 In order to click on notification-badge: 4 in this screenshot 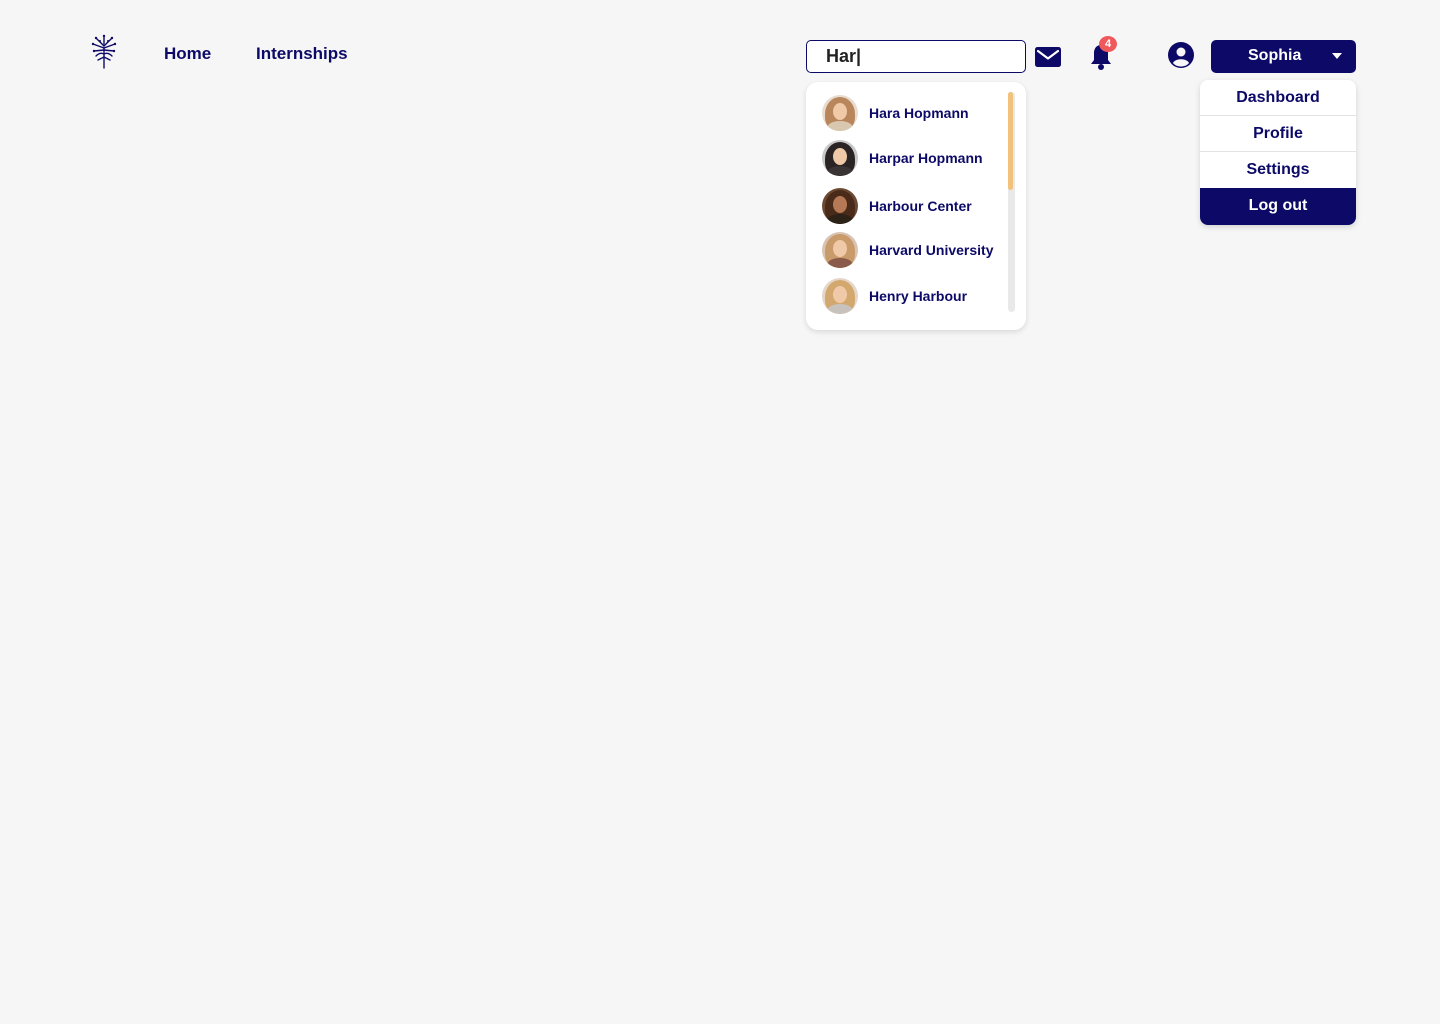, I will do `click(1108, 44)`.